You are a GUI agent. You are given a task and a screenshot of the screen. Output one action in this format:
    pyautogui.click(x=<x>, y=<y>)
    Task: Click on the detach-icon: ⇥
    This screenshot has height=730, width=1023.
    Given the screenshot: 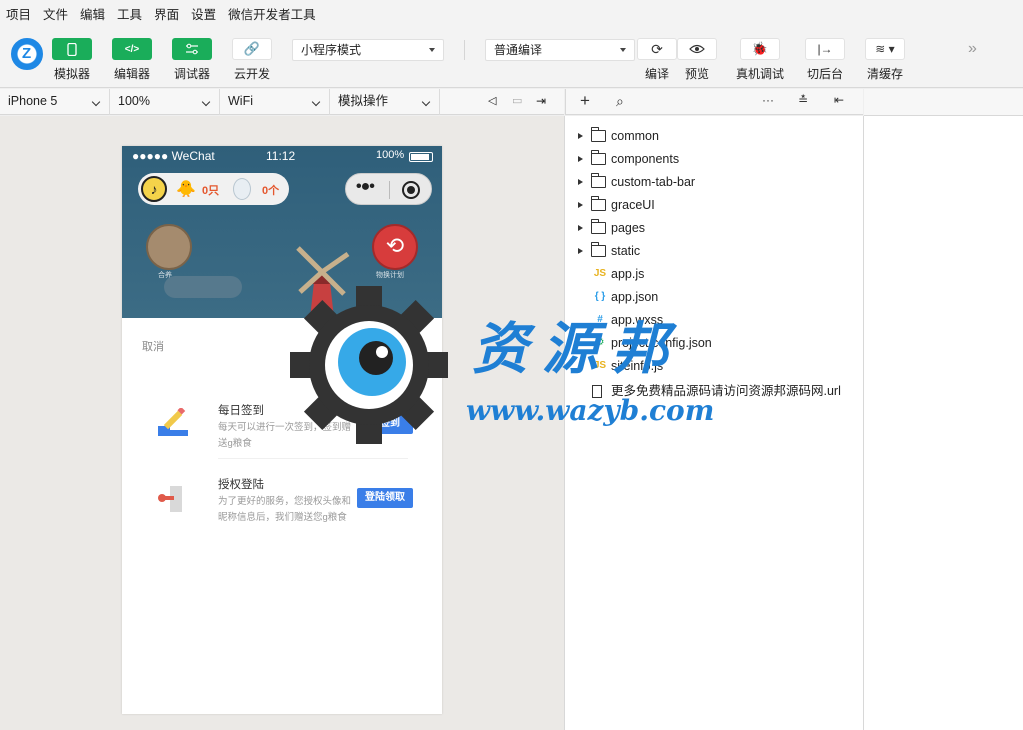 What is the action you would take?
    pyautogui.click(x=541, y=101)
    